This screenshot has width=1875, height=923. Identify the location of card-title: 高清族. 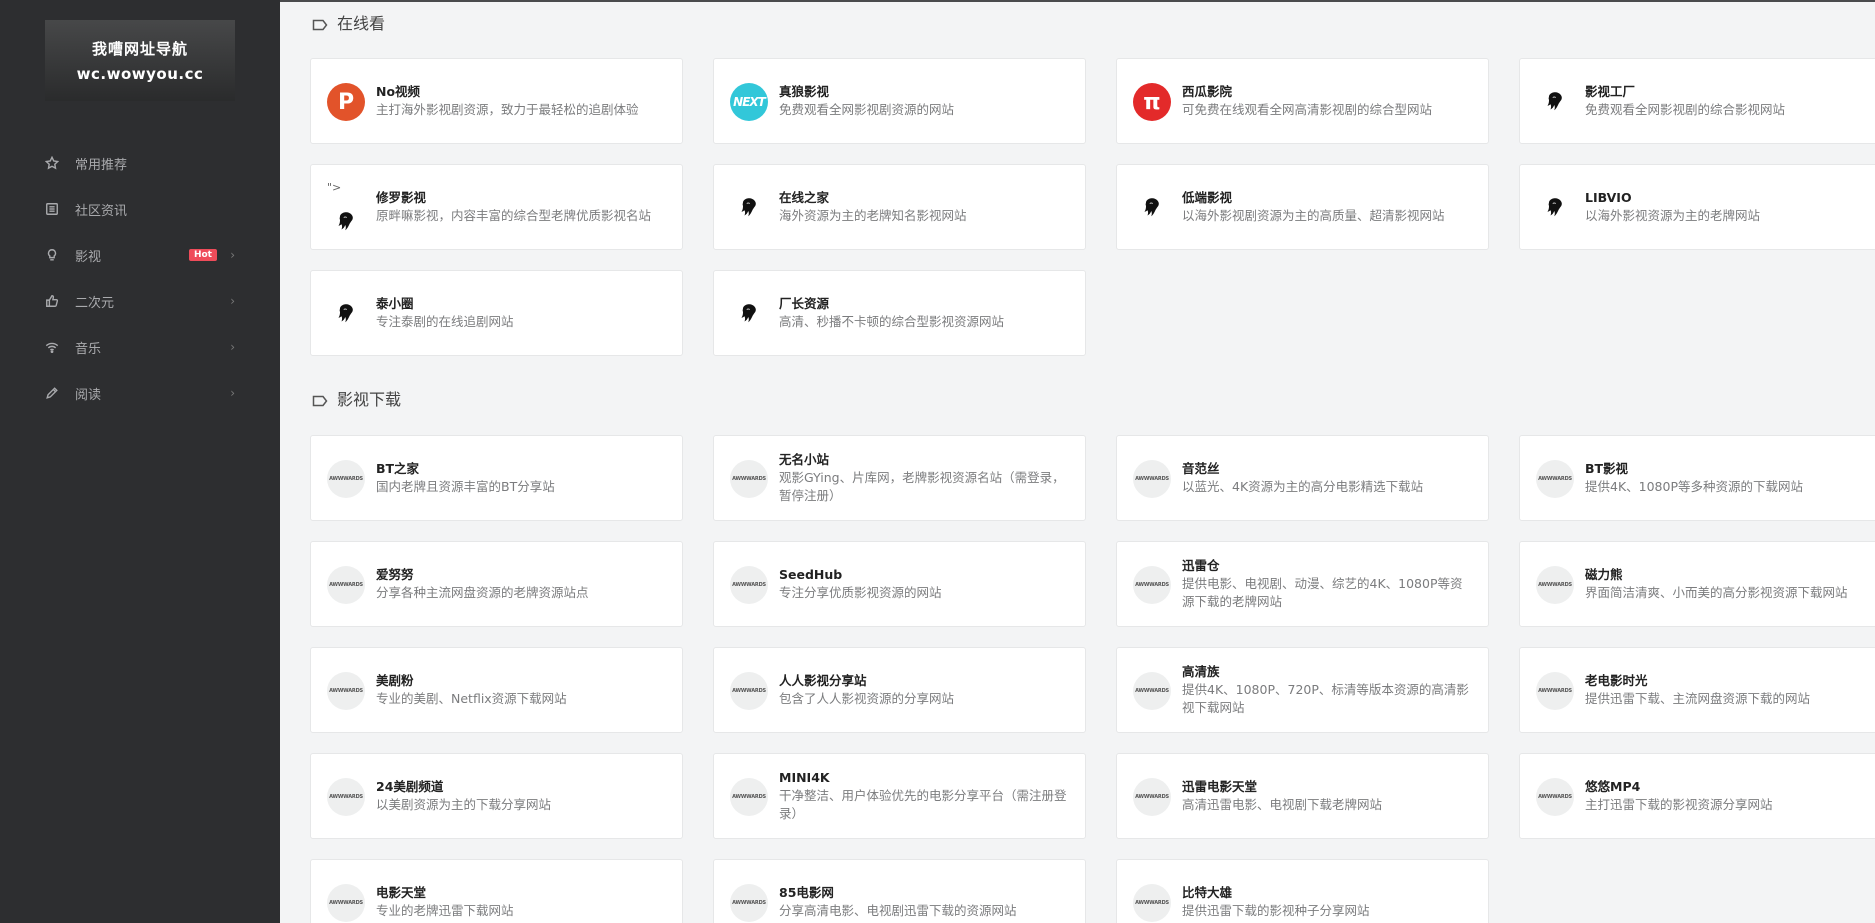
(1201, 671).